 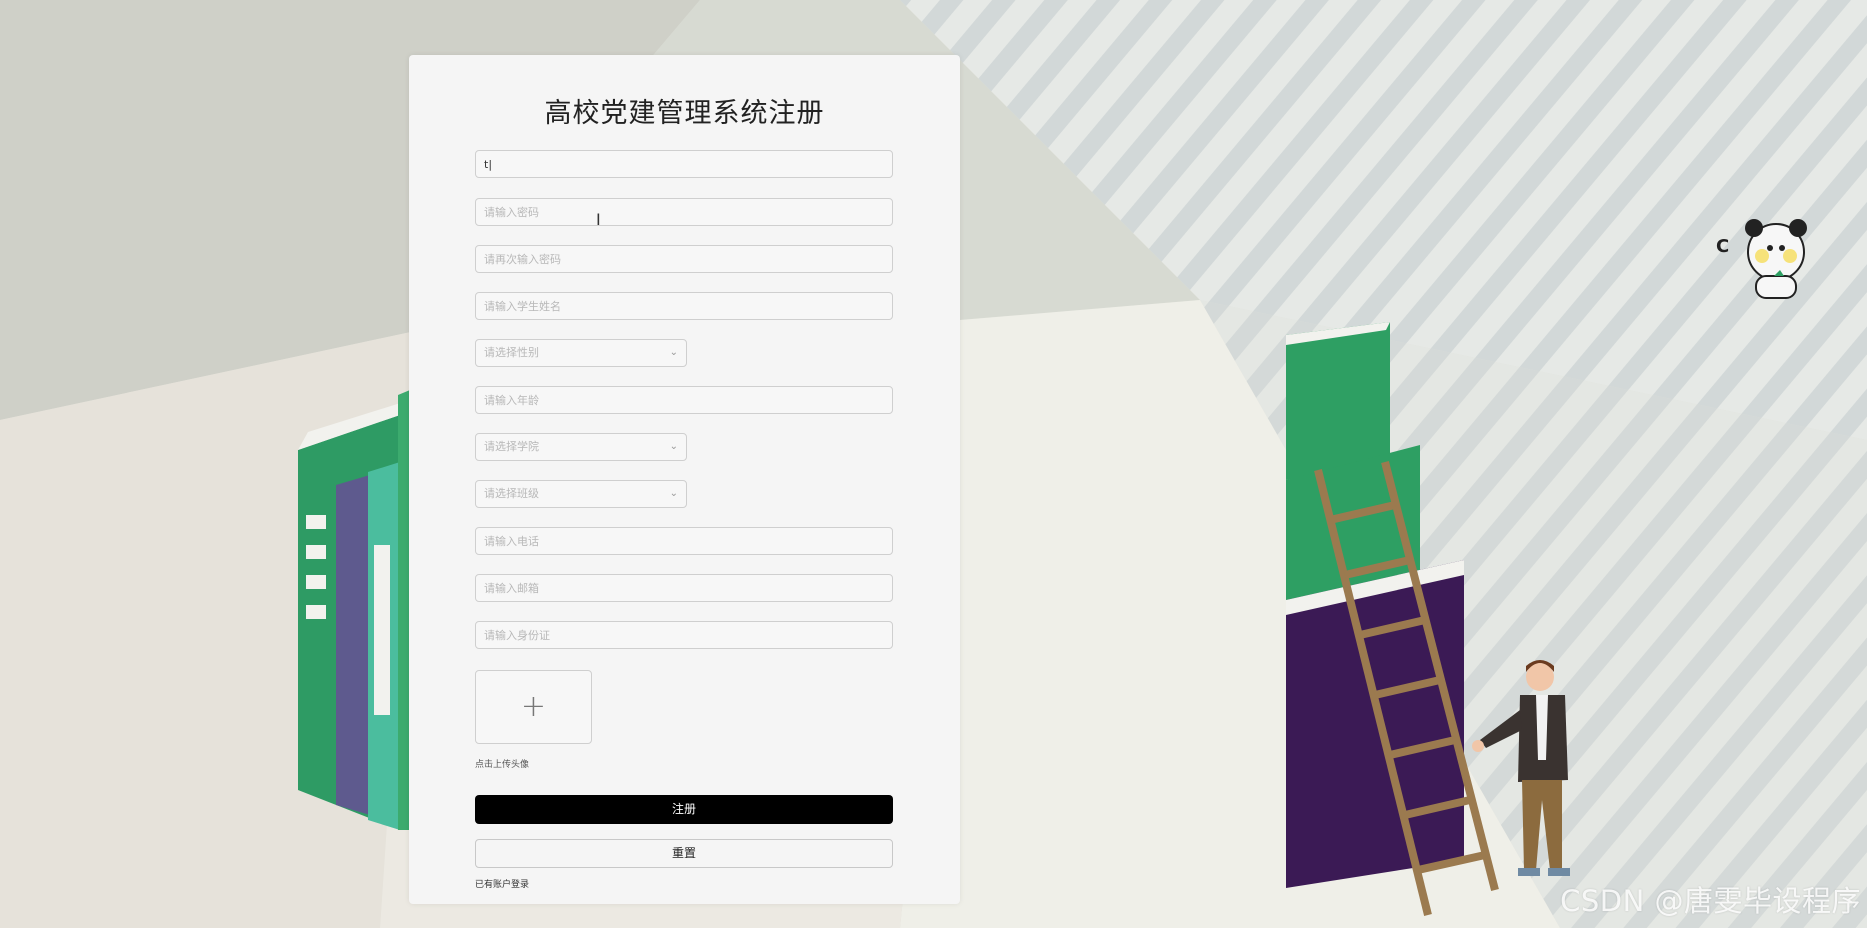 What do you see at coordinates (1766, 257) in the screenshot?
I see `panda-mascot-sticker: C` at bounding box center [1766, 257].